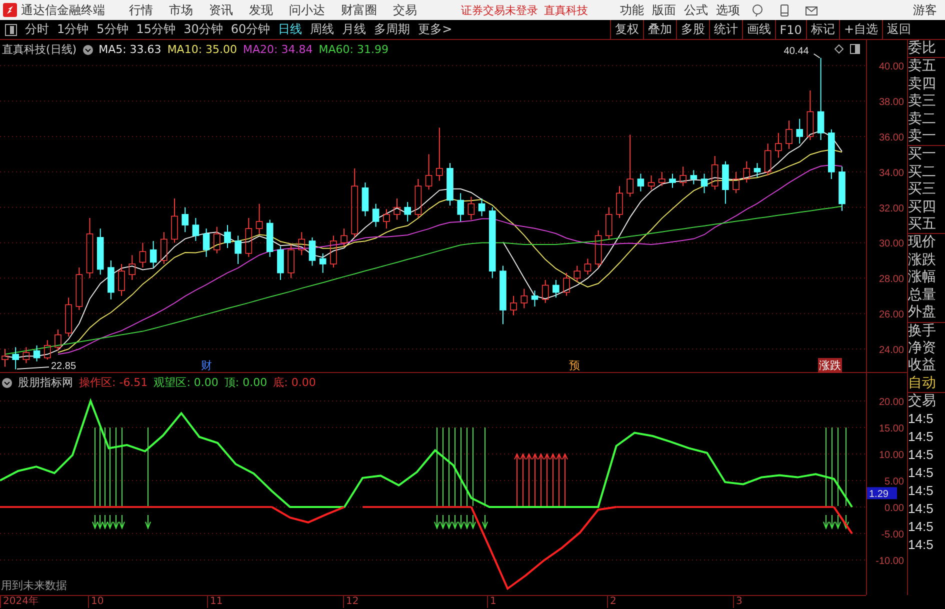  I want to click on ma-legend: MA5: 33.63, so click(130, 49).